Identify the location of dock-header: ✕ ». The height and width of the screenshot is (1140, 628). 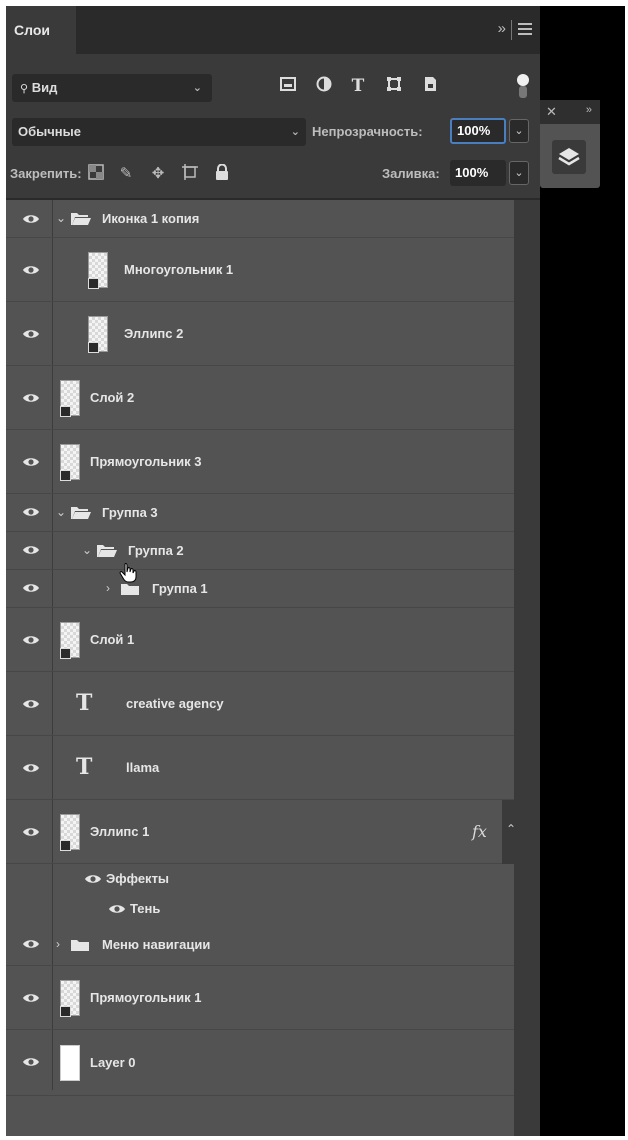
(570, 112).